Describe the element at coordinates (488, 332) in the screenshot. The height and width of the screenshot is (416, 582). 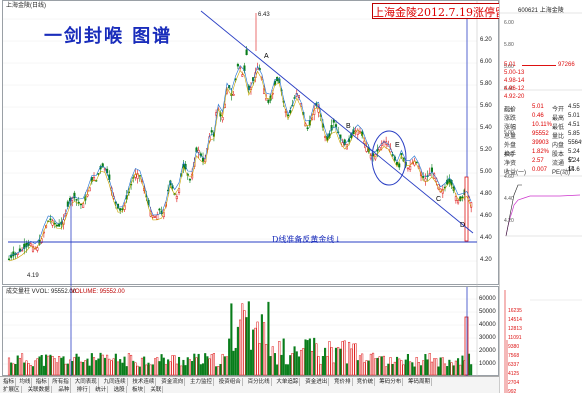
I see `volume-axis: 60000 50000 40000 30000 20000 10000` at that location.